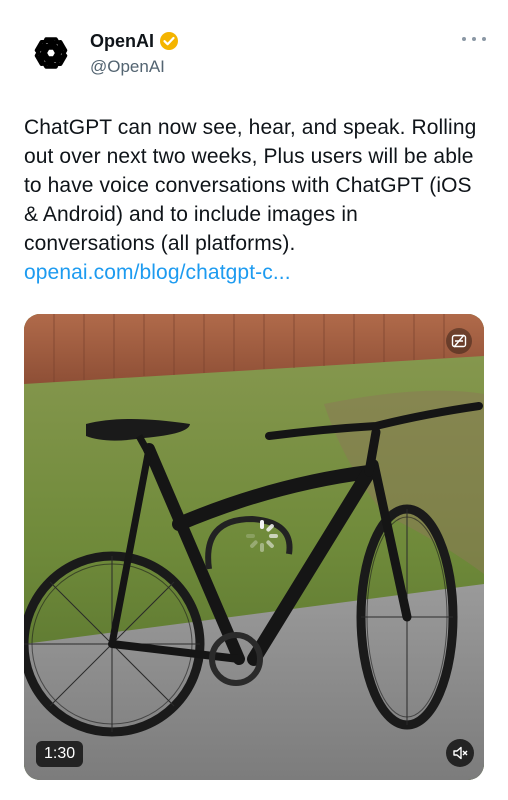 The width and height of the screenshot is (508, 800). I want to click on speaker-muted-icon, so click(460, 753).